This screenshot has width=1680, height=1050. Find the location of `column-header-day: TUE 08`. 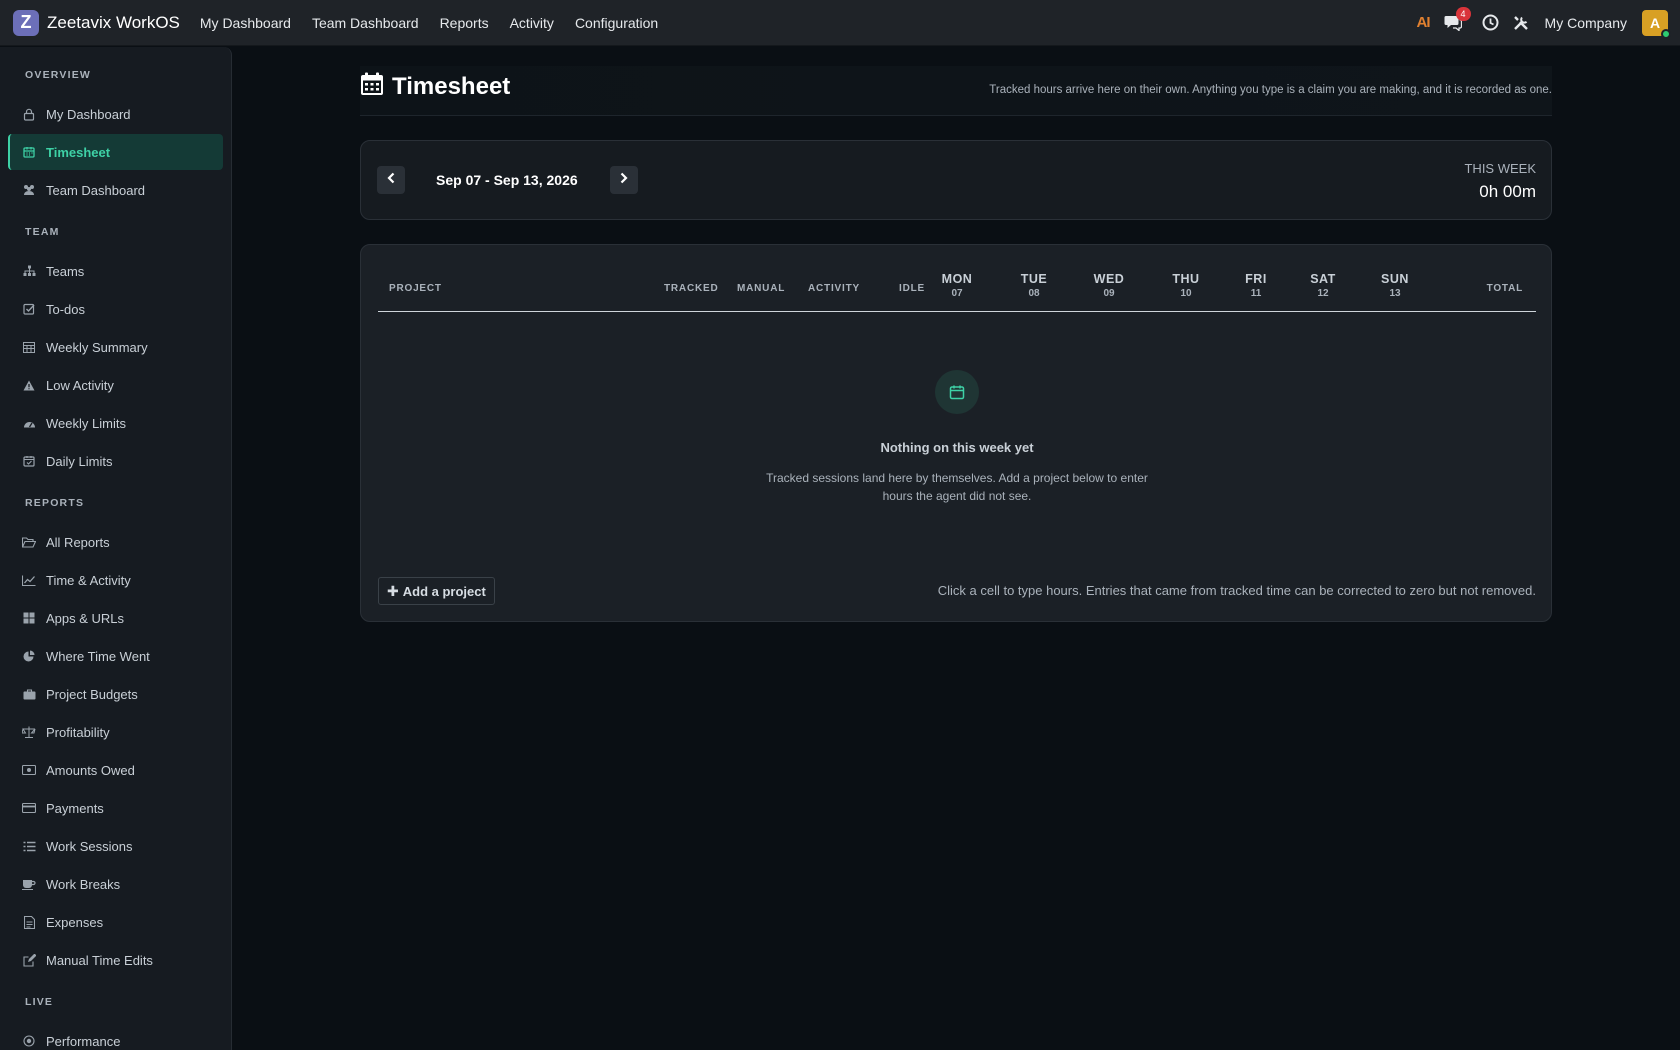

column-header-day: TUE 08 is located at coordinates (1034, 285).